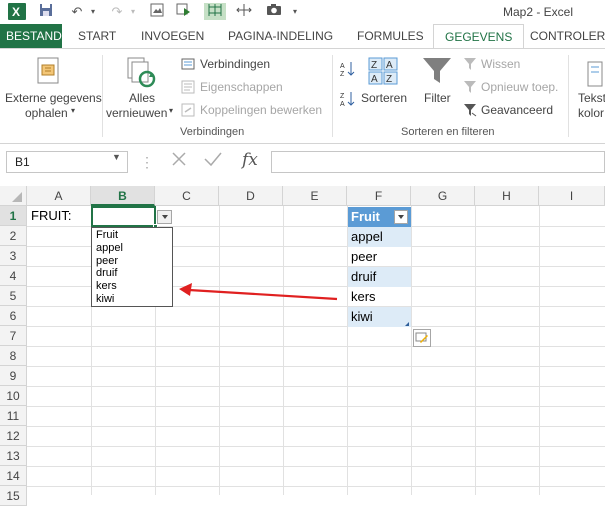  Describe the element at coordinates (13, 396) in the screenshot. I see `row-header-10: 10` at that location.